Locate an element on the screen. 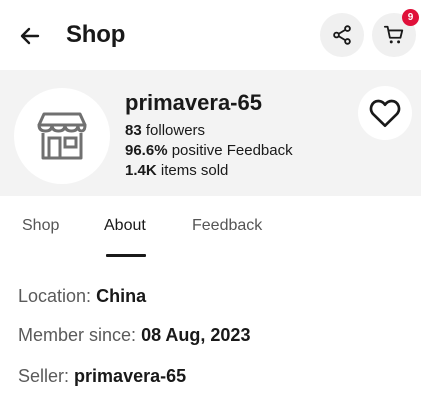  feedback-percent: 96.6% is located at coordinates (146, 150).